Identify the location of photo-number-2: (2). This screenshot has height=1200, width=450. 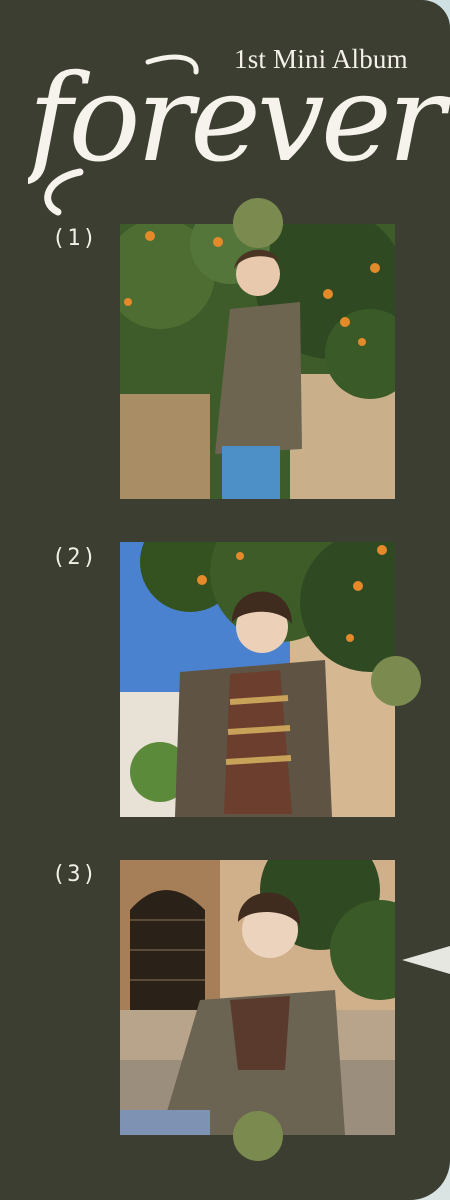
(75, 557).